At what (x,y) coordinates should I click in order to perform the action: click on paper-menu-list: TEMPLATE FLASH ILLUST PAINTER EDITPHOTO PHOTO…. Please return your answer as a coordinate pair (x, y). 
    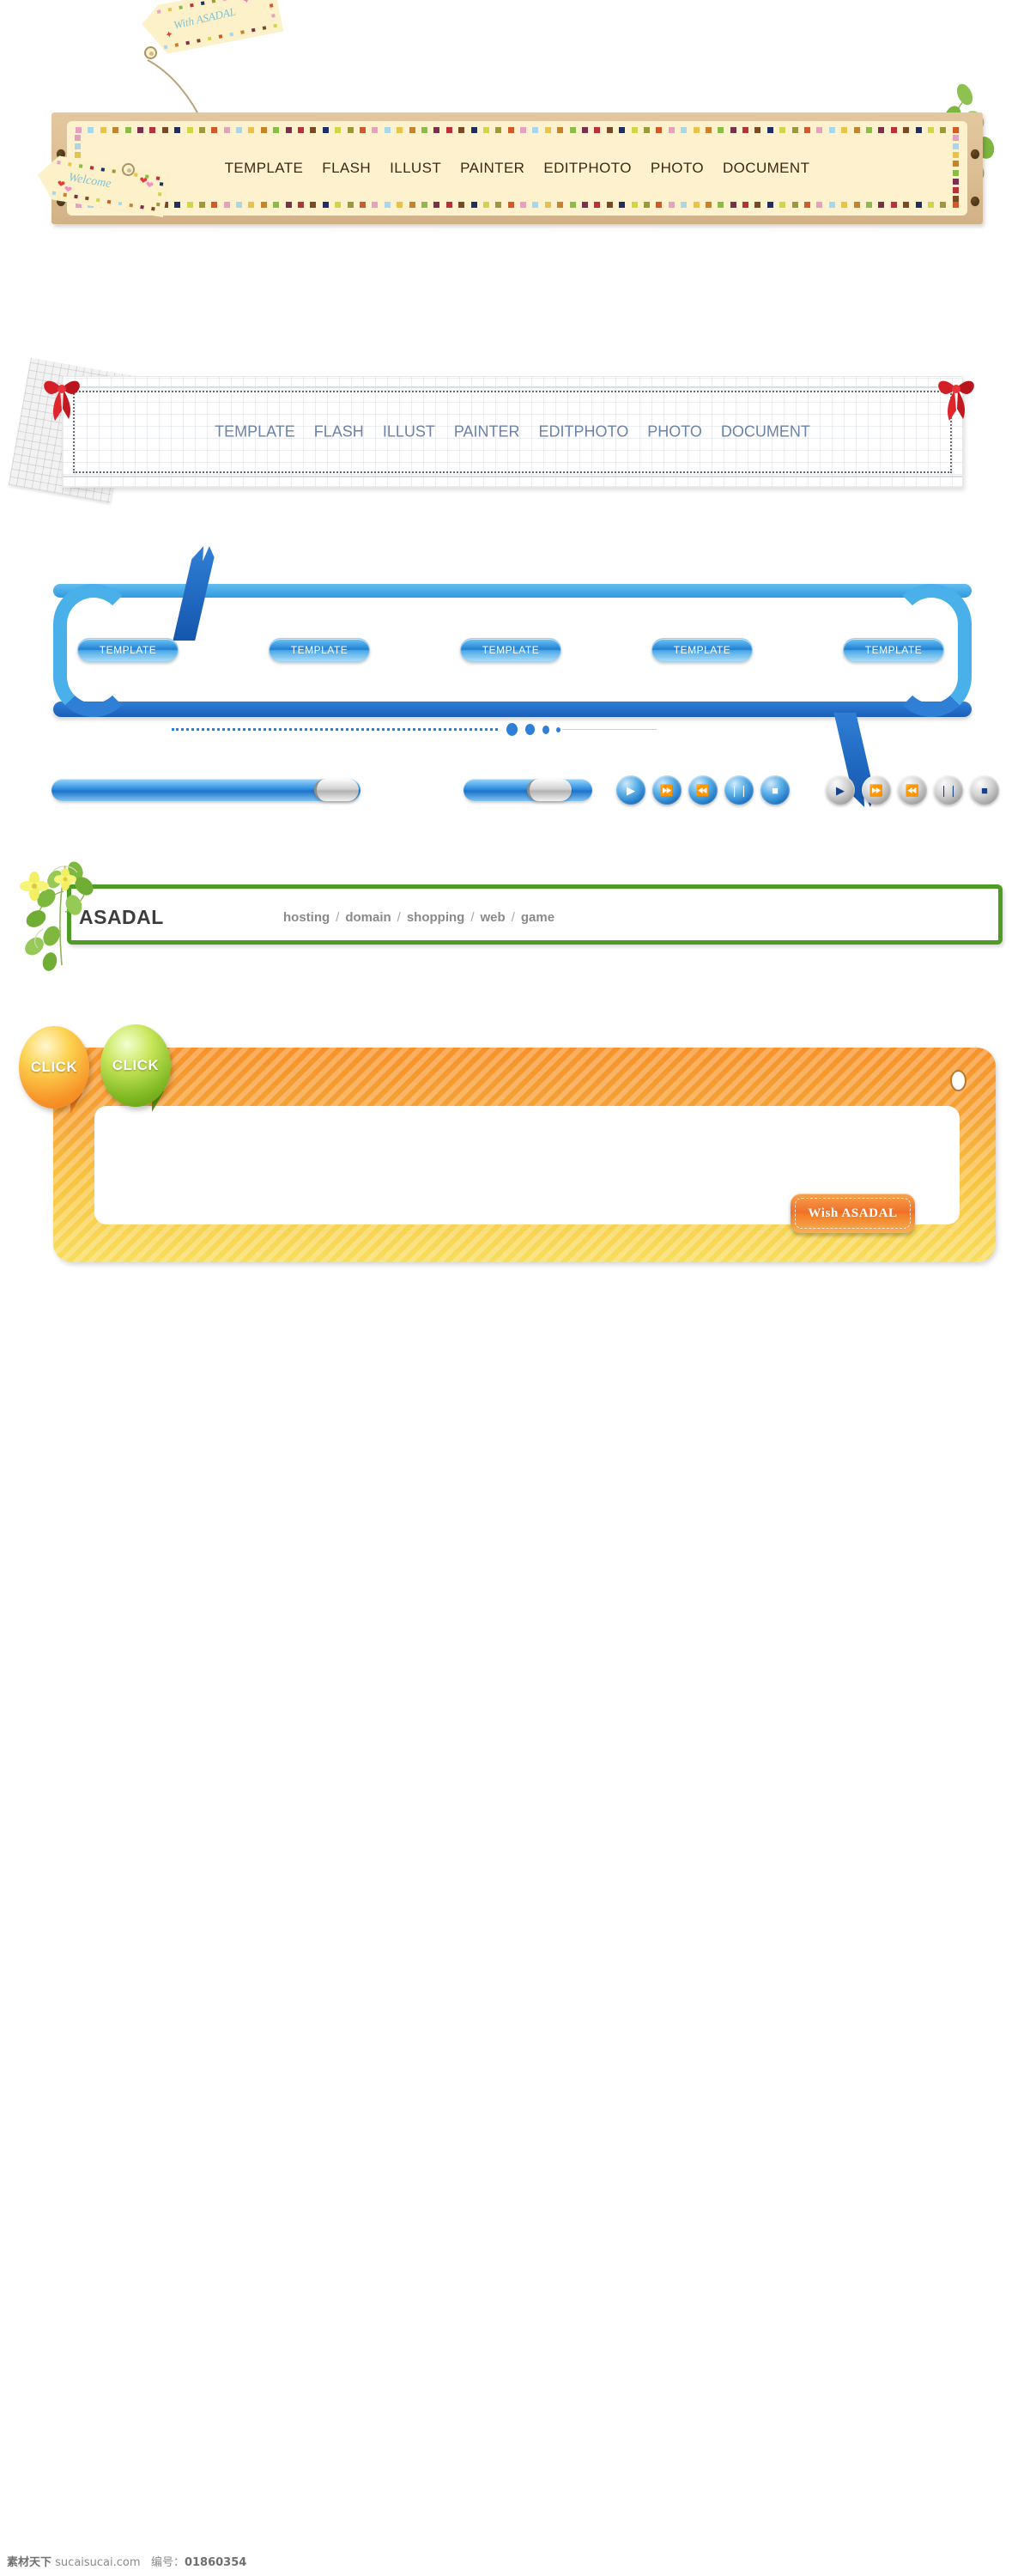
    Looking at the image, I should click on (512, 432).